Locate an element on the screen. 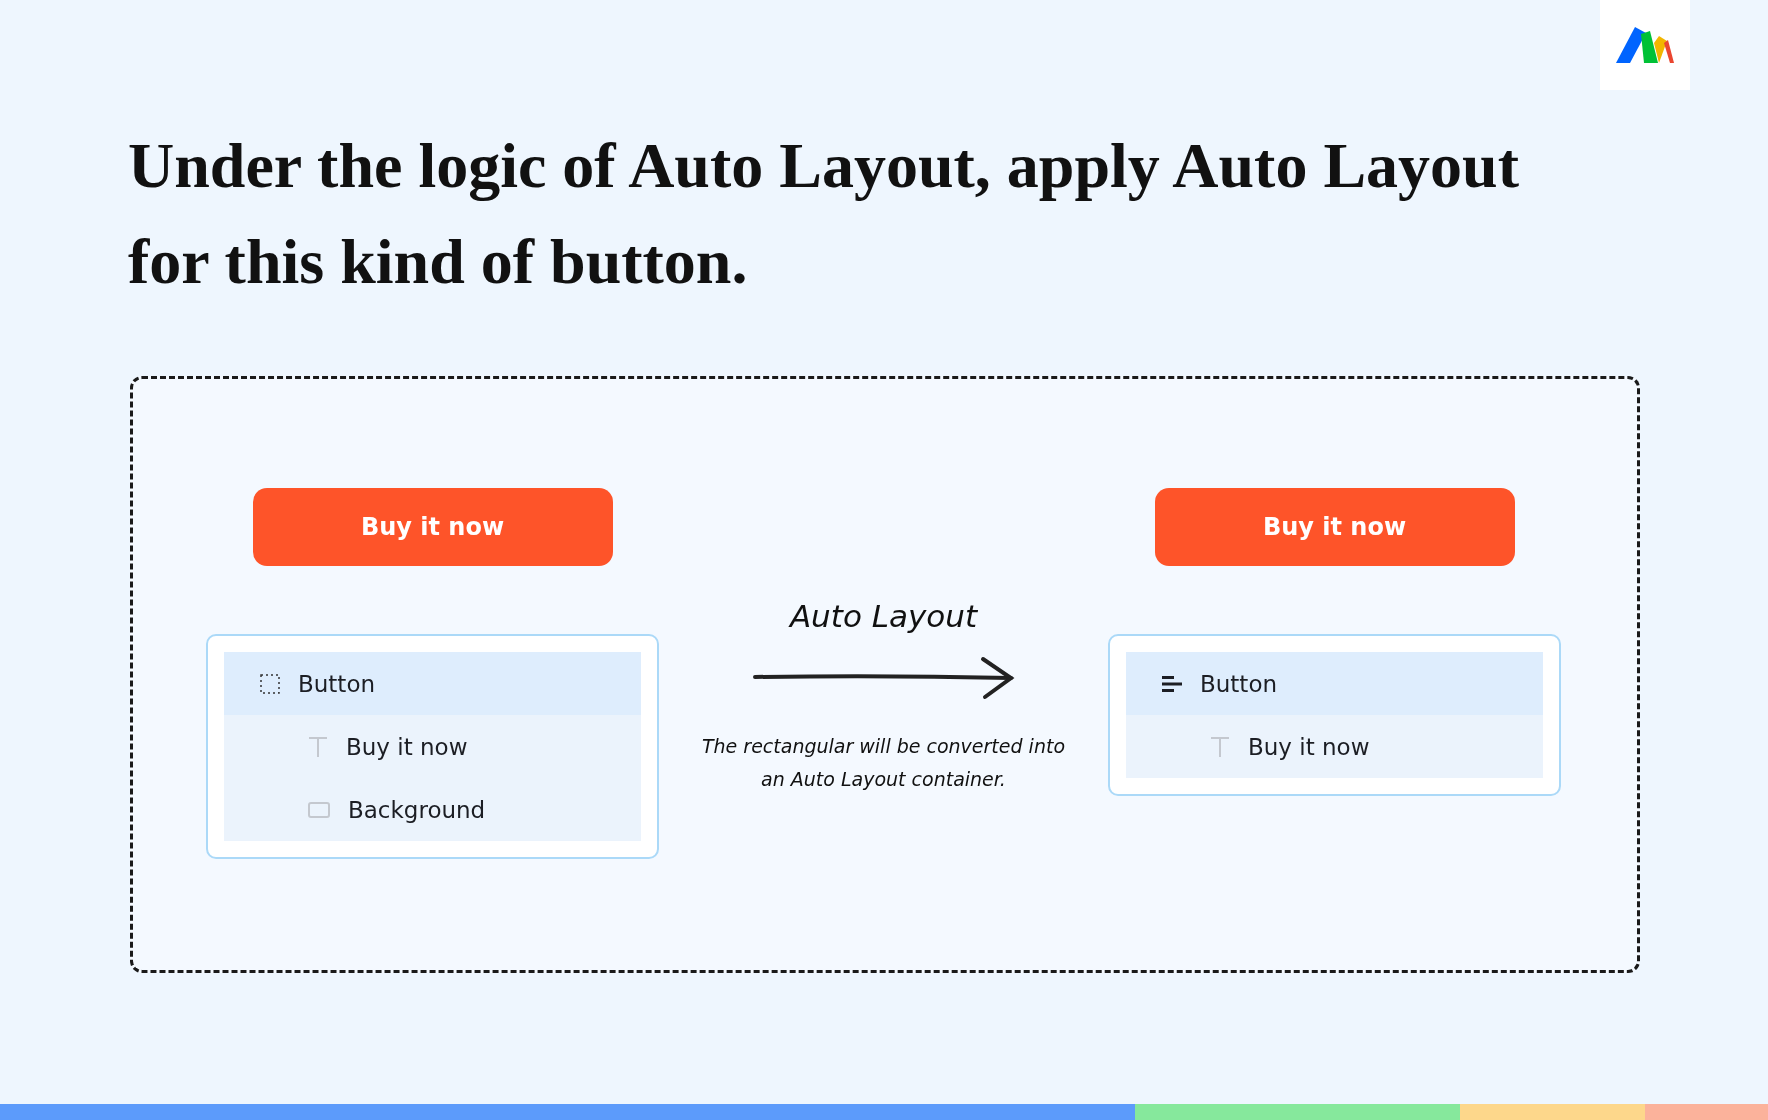 This screenshot has height=1120, width=1768. mountain-logo-icon is located at coordinates (1645, 45).